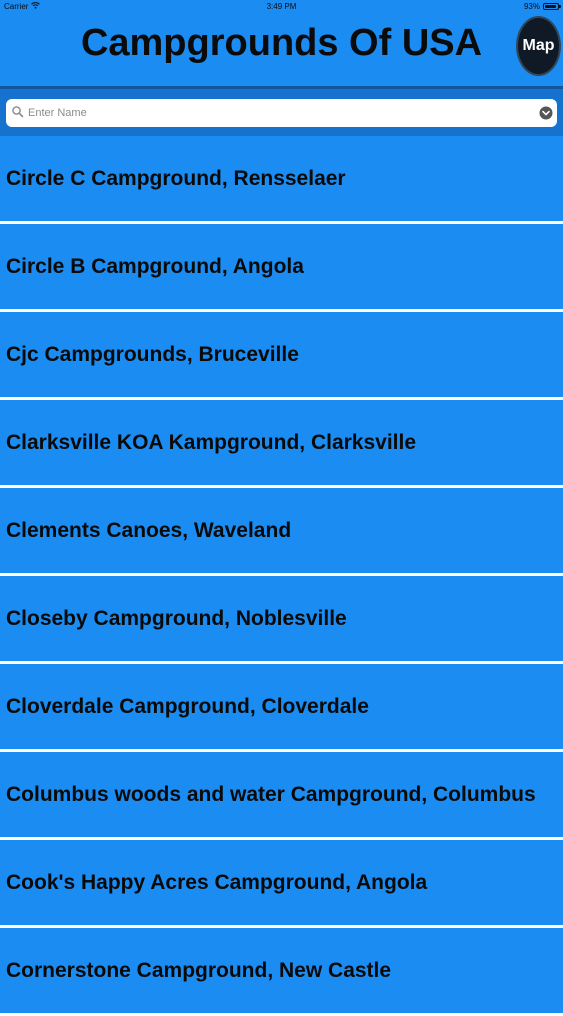 The height and width of the screenshot is (1016, 563). I want to click on list-item: Cjc Campgrounds, Bruceville, so click(281, 356).